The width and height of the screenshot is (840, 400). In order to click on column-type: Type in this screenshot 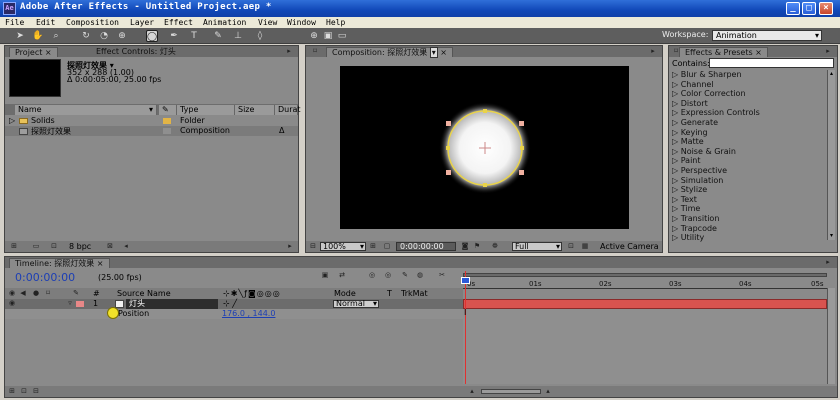, I will do `click(206, 110)`.